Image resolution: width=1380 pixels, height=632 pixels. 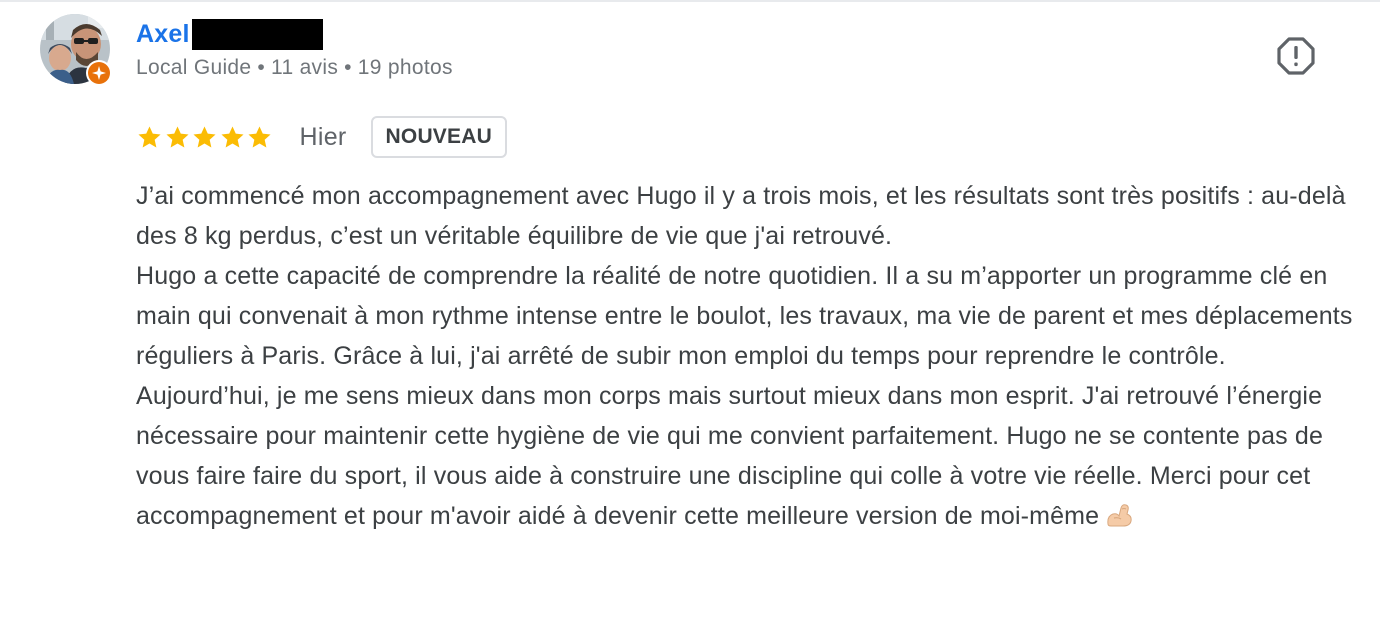 I want to click on redacted-surname, so click(x=257, y=34).